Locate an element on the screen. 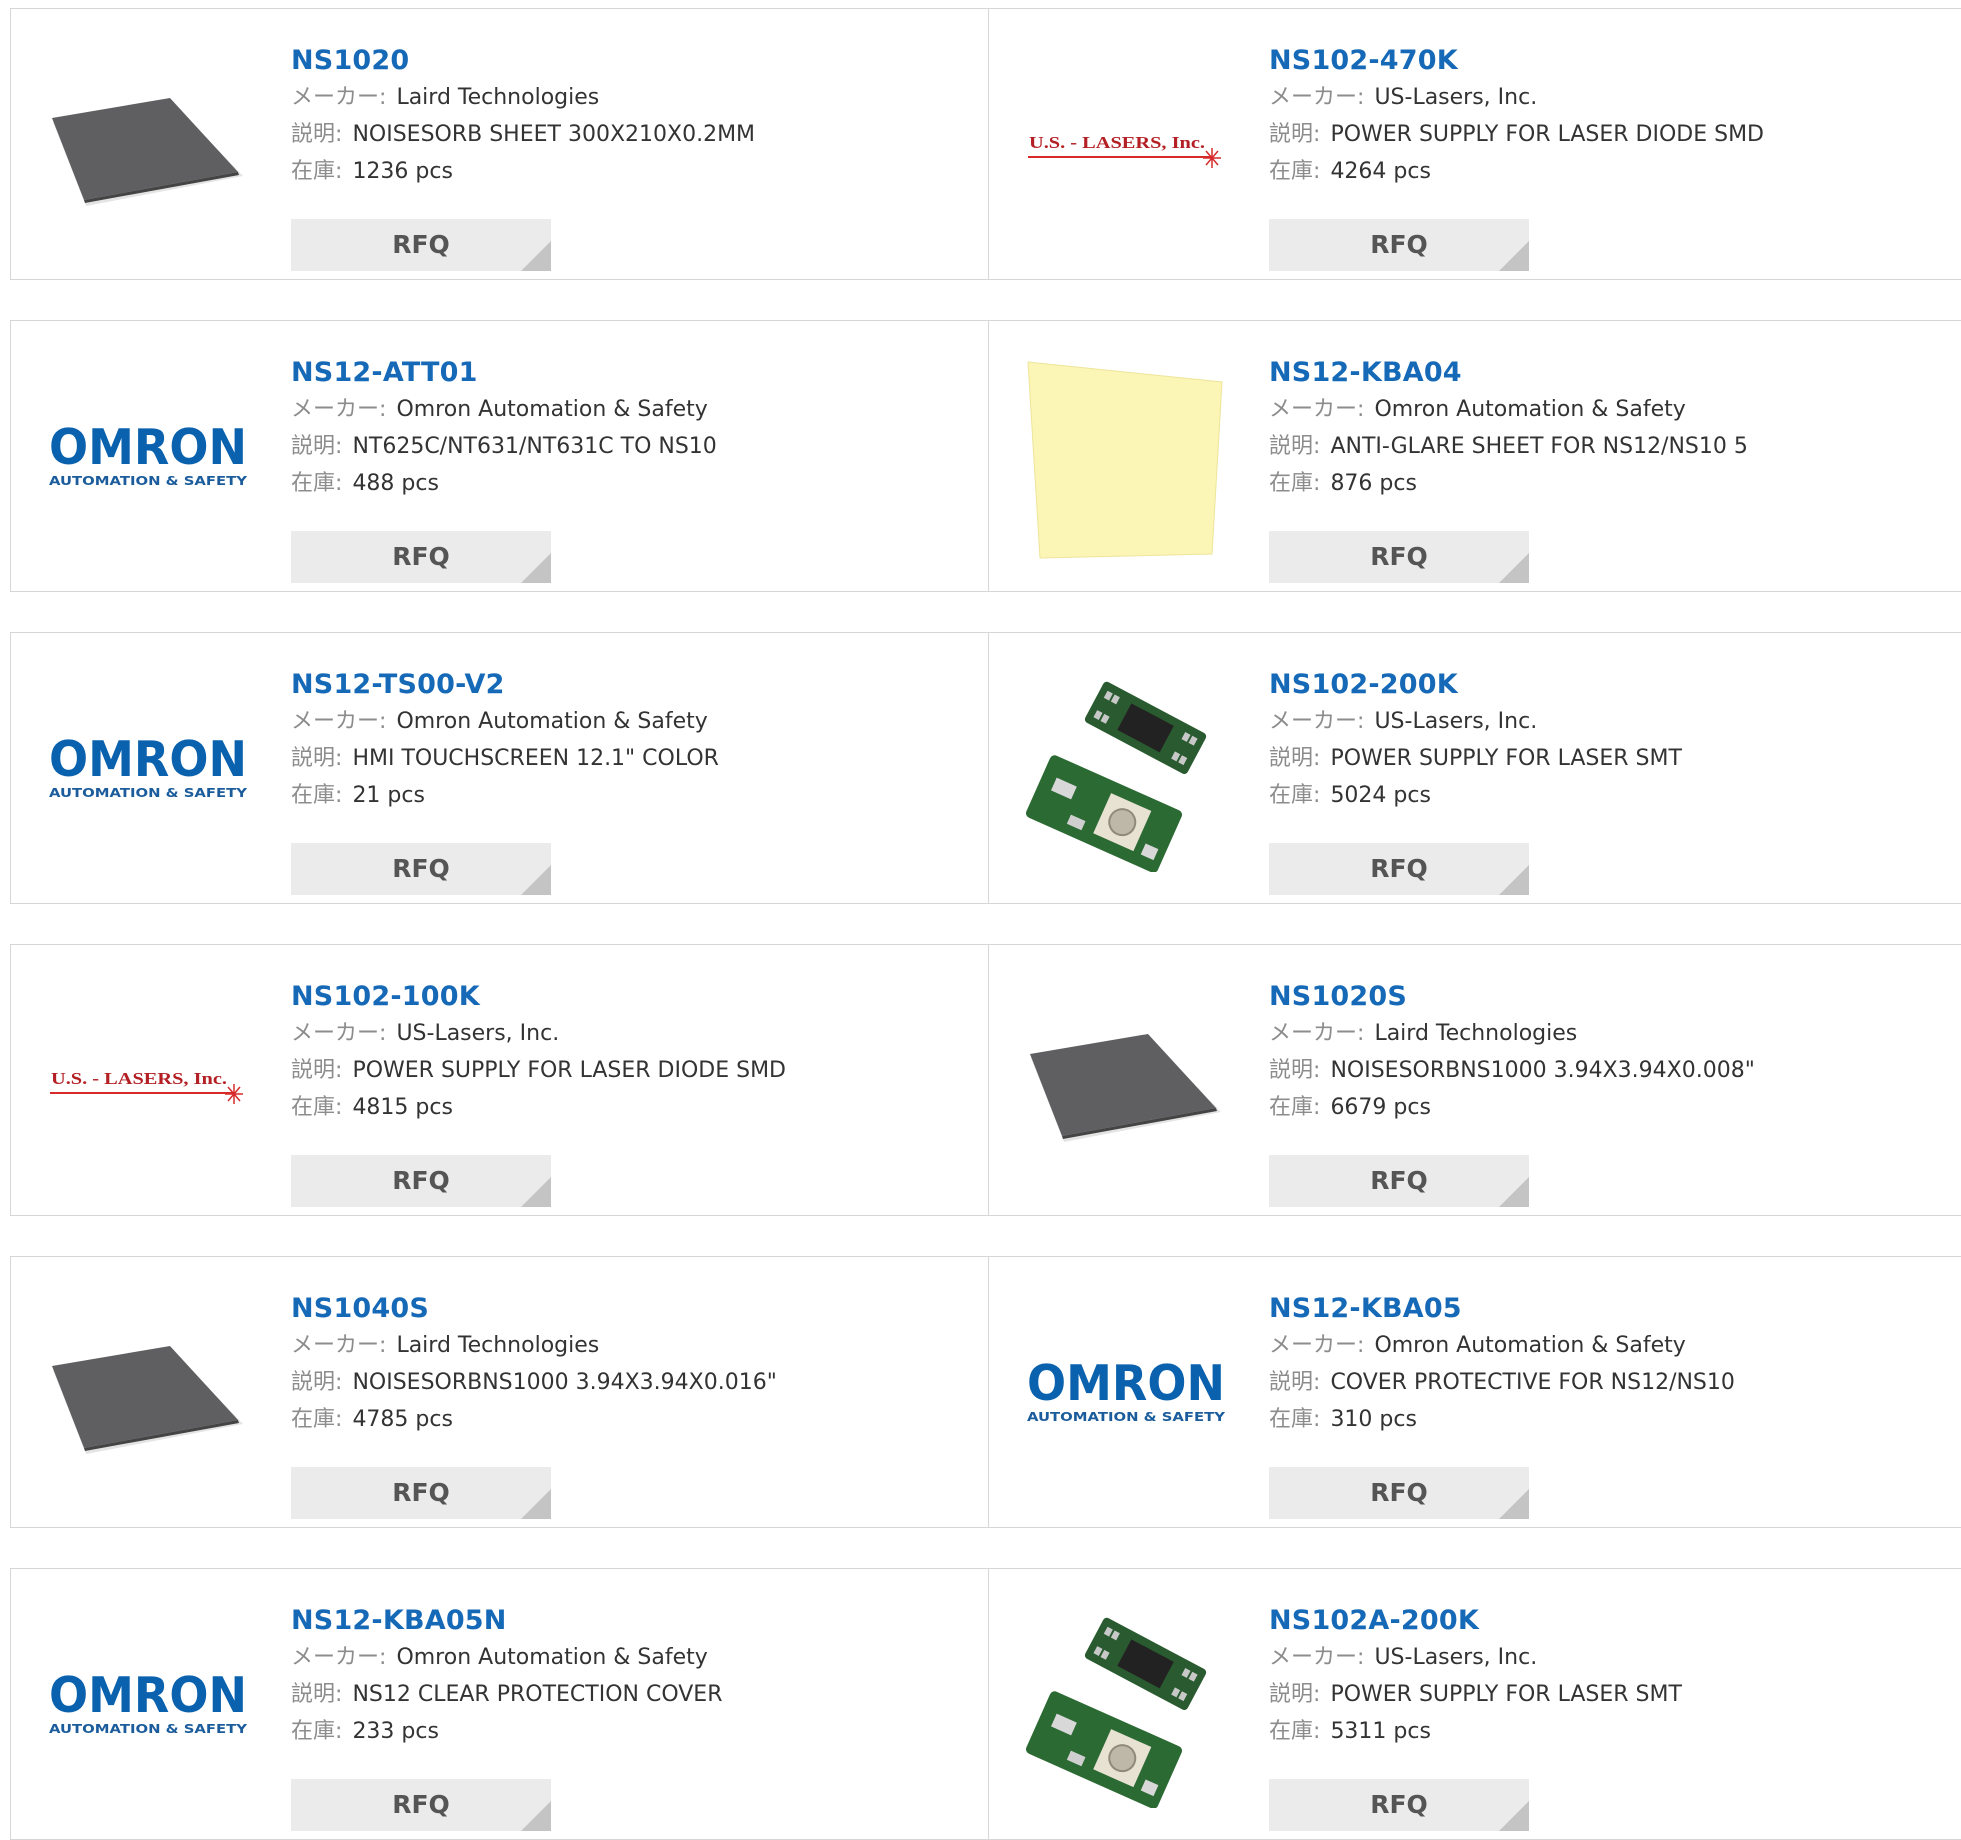  part-number-link: NS12-ATT01 is located at coordinates (631, 373).